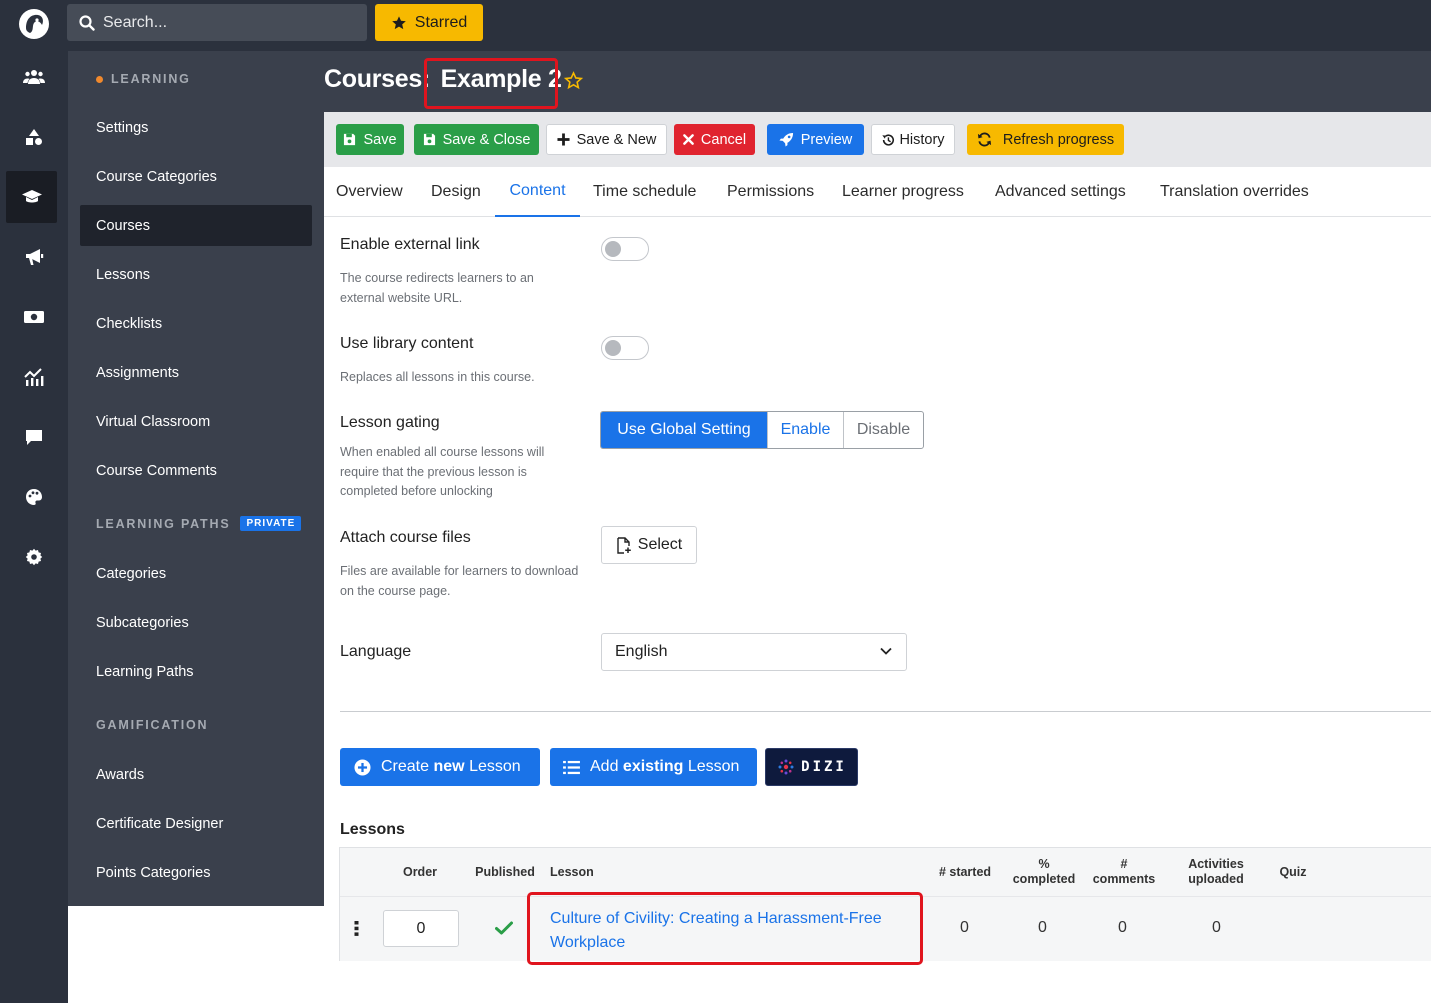  Describe the element at coordinates (811, 767) in the screenshot. I see `dizi-button: DIZI` at that location.